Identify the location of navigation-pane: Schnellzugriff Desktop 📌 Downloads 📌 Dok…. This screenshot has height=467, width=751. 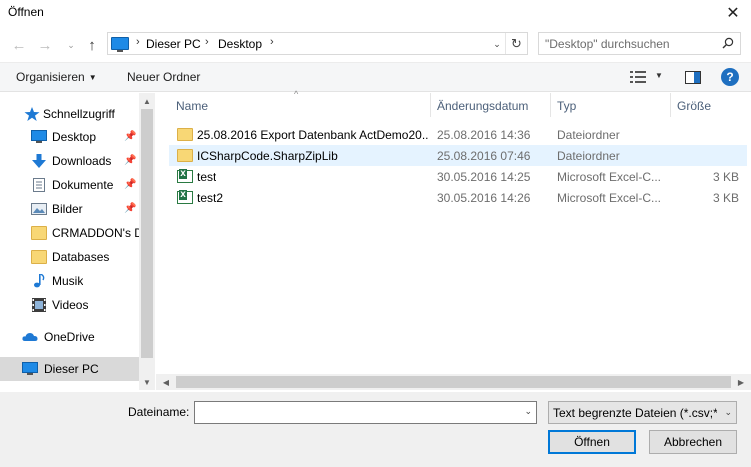
(77, 241).